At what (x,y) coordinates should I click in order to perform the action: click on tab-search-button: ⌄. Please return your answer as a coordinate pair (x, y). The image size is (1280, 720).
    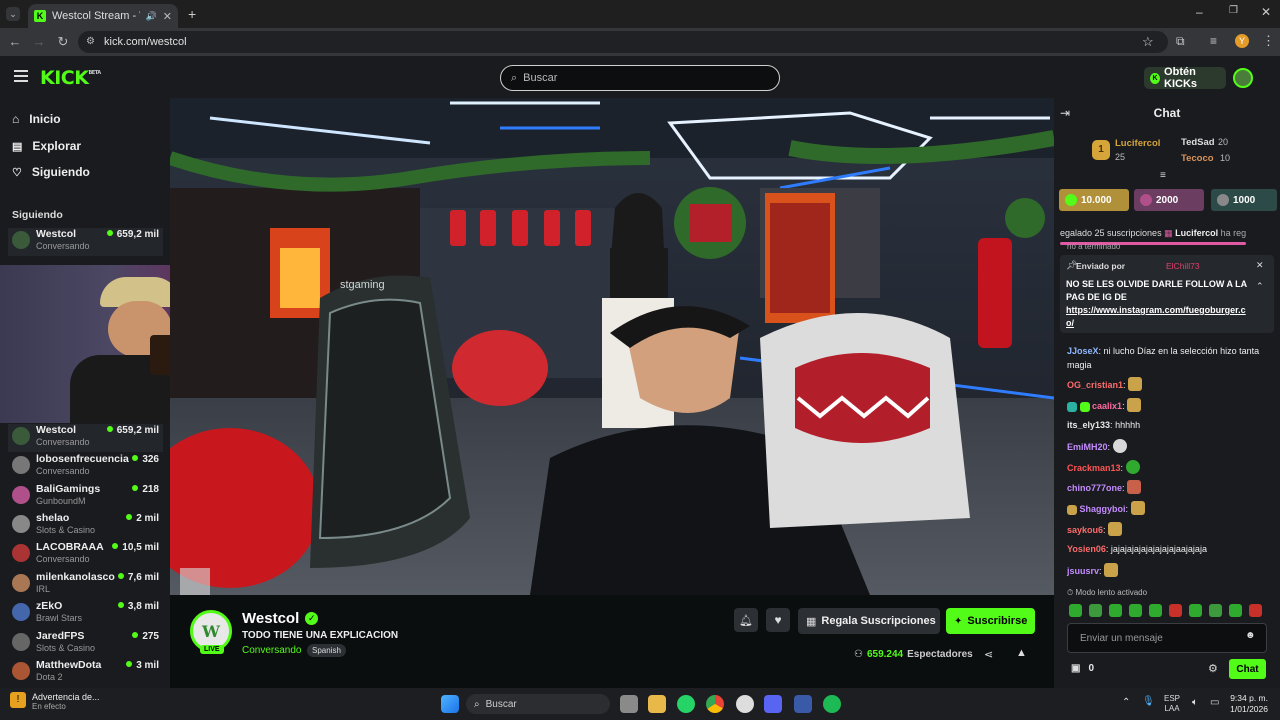
    Looking at the image, I should click on (13, 14).